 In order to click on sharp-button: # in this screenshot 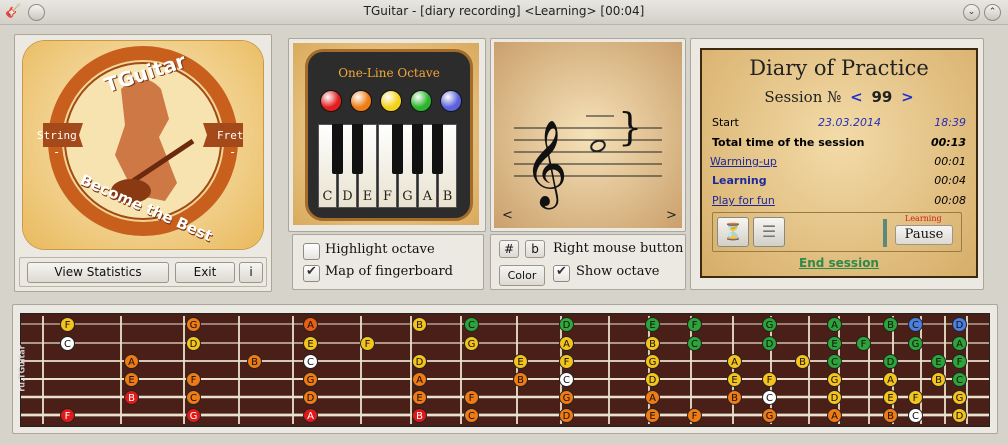, I will do `click(509, 249)`.